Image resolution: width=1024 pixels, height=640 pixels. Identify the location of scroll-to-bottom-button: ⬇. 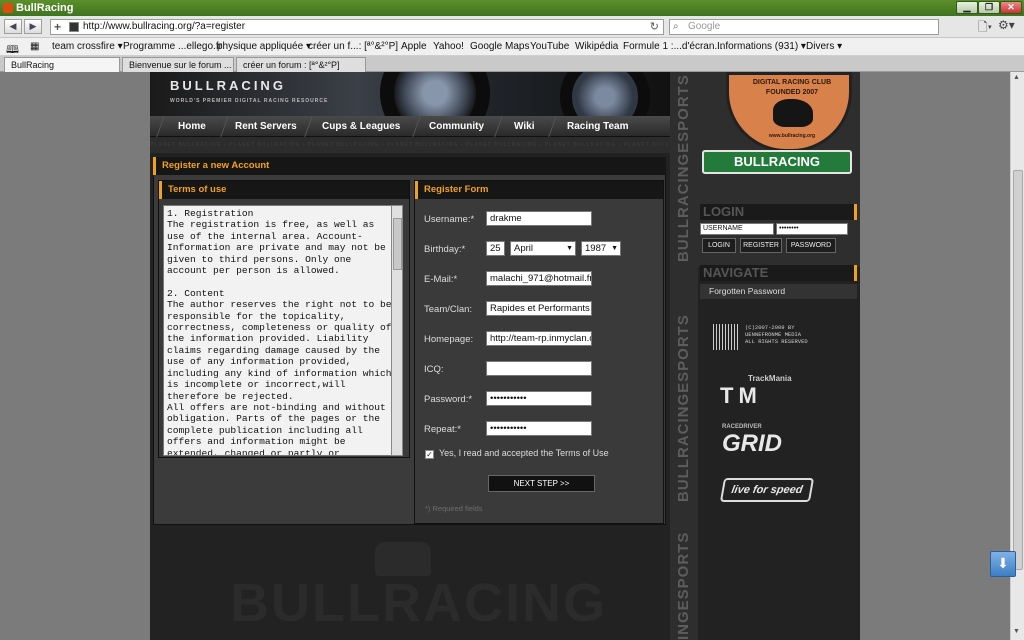
(1003, 564).